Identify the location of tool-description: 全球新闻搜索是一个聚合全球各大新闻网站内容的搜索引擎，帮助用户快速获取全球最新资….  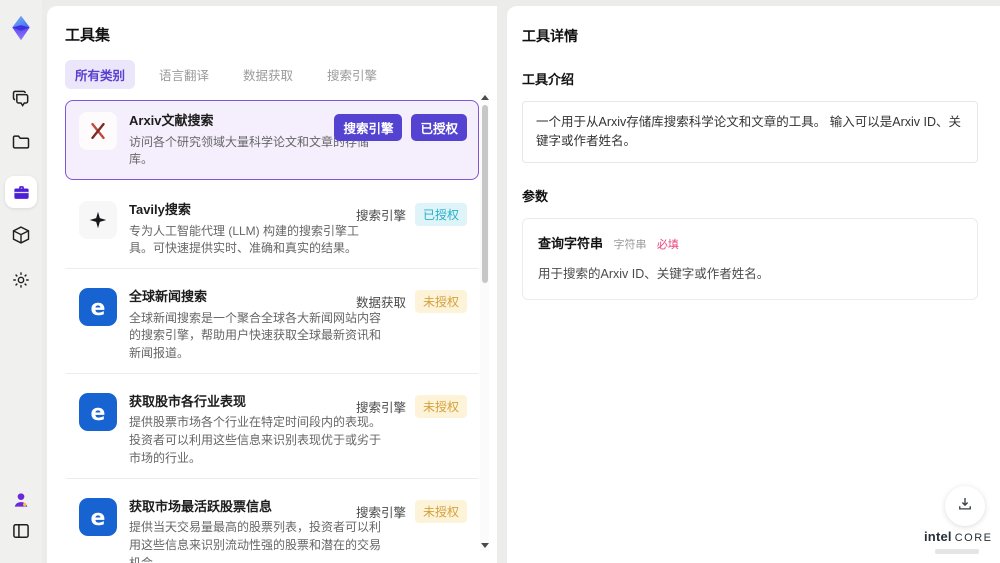
(255, 335).